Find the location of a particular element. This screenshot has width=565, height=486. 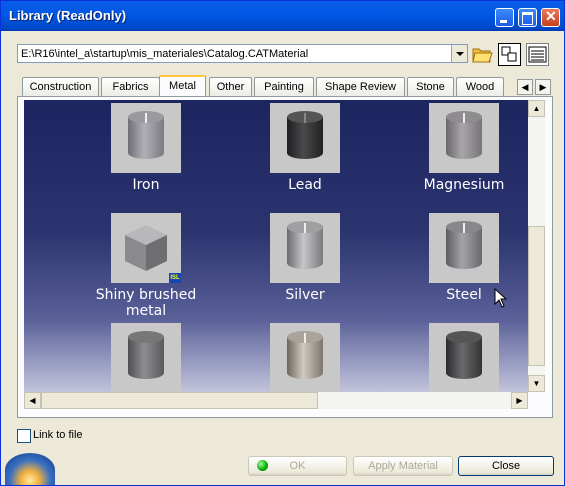

tab-scroll-left-icon: ◀ is located at coordinates (525, 87).